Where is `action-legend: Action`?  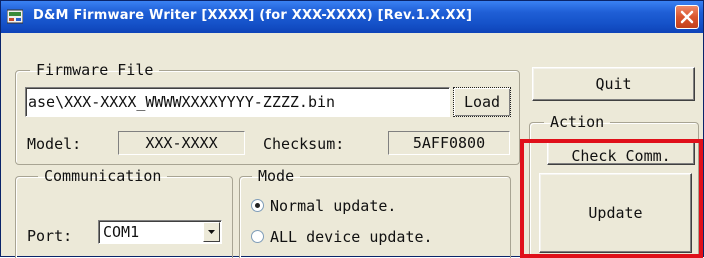
action-legend: Action is located at coordinates (577, 122).